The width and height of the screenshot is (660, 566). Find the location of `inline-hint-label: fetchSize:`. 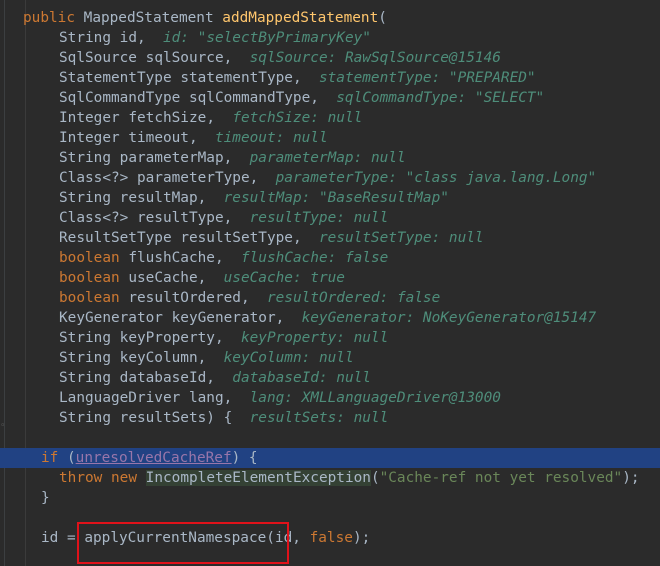

inline-hint-label: fetchSize: is located at coordinates (275, 118).